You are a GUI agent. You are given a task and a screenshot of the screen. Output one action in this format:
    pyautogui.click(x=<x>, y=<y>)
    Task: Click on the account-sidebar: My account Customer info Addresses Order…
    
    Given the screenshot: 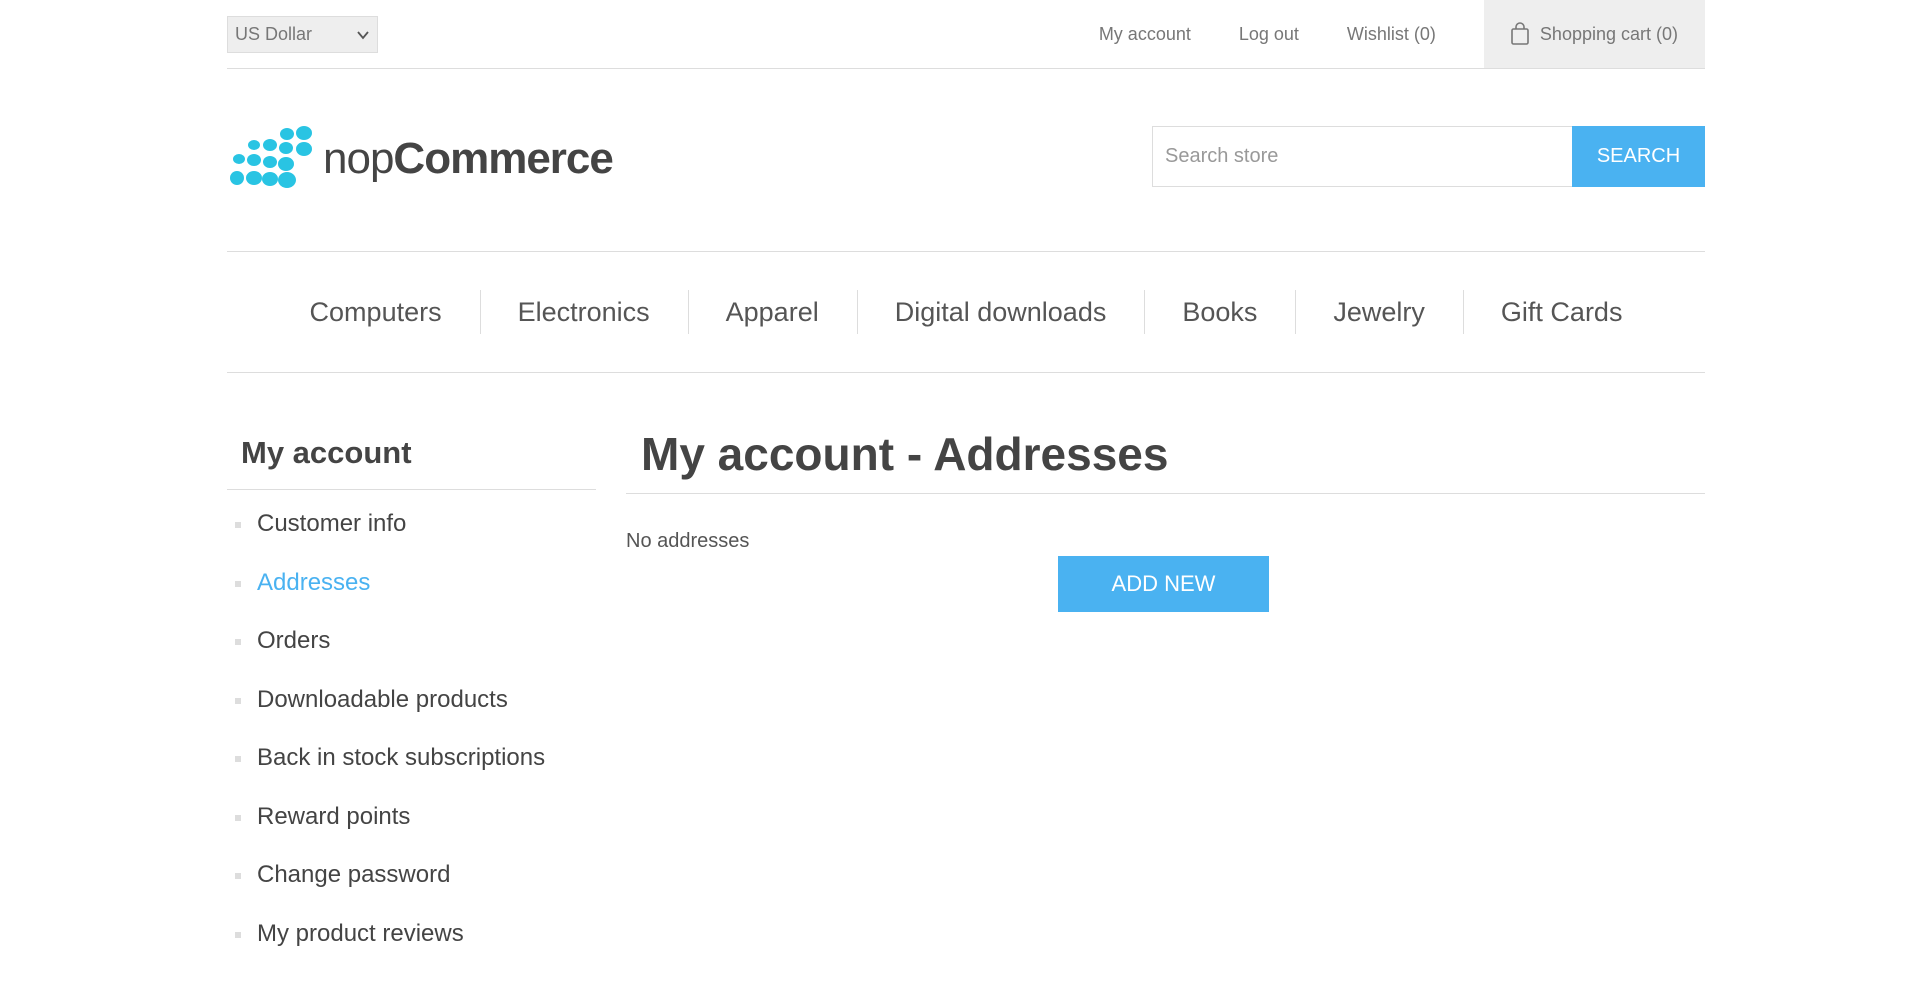 What is the action you would take?
    pyautogui.click(x=411, y=697)
    